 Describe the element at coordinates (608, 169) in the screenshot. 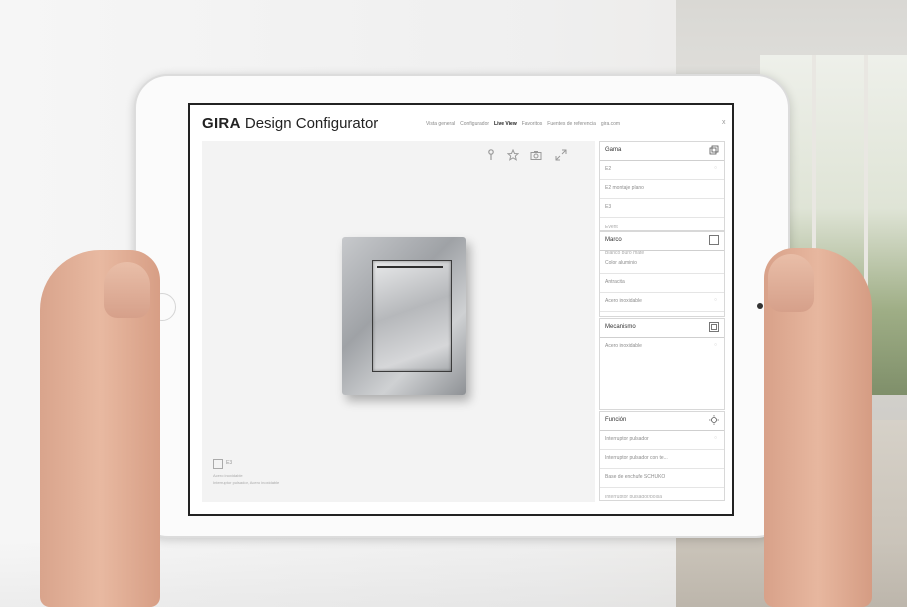

I see `option-label: E2` at that location.